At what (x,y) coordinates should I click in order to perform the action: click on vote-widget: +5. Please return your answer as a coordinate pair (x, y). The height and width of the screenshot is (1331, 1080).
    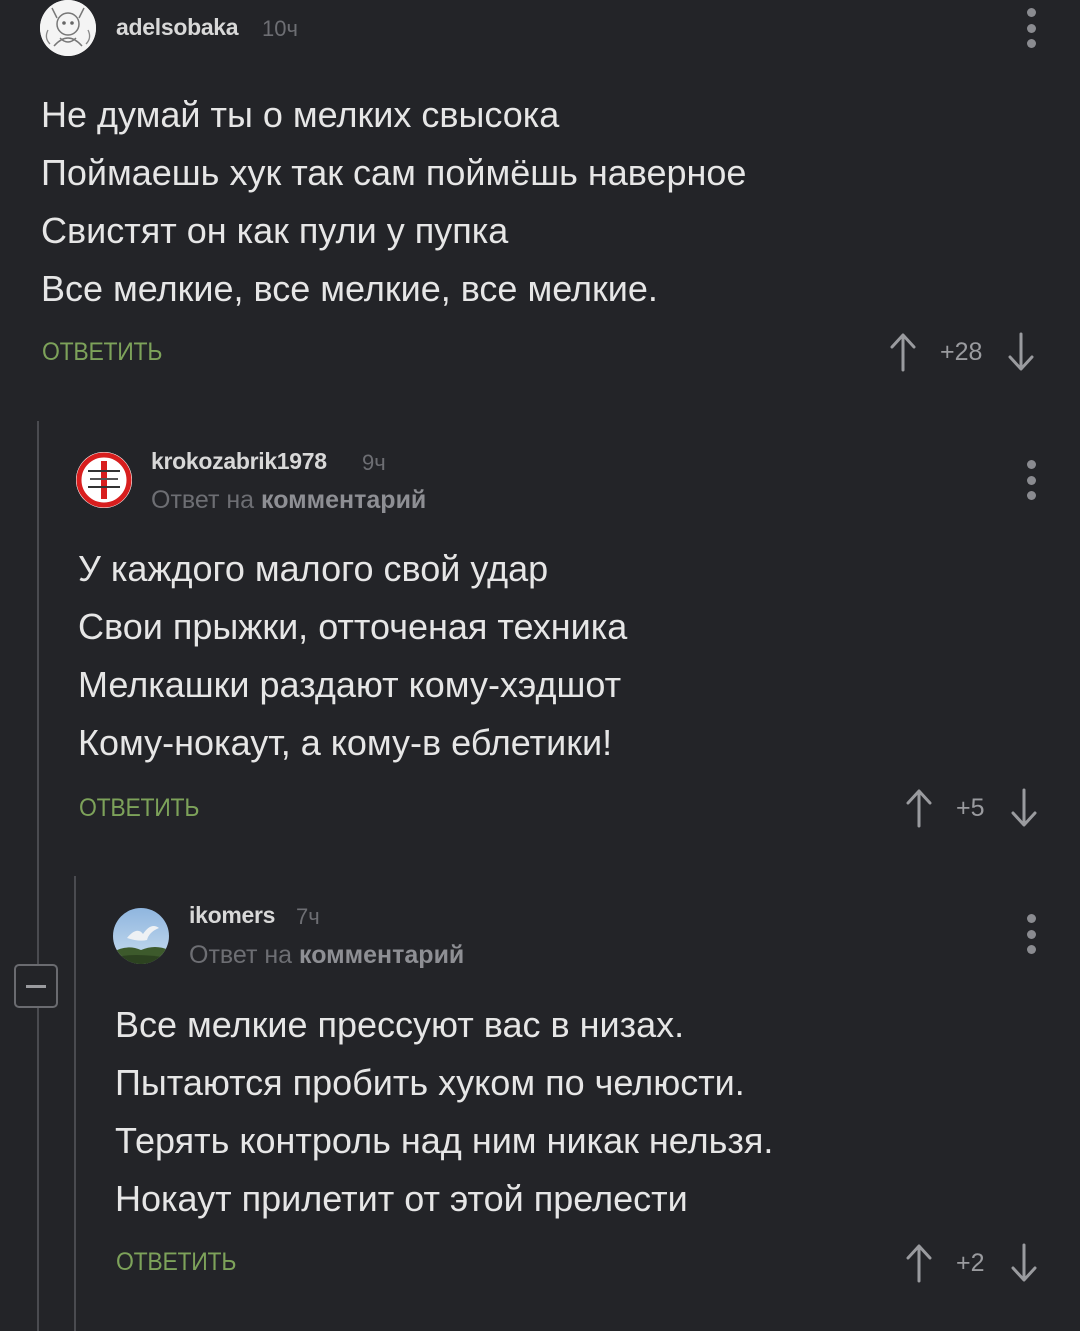
    Looking at the image, I should click on (971, 808).